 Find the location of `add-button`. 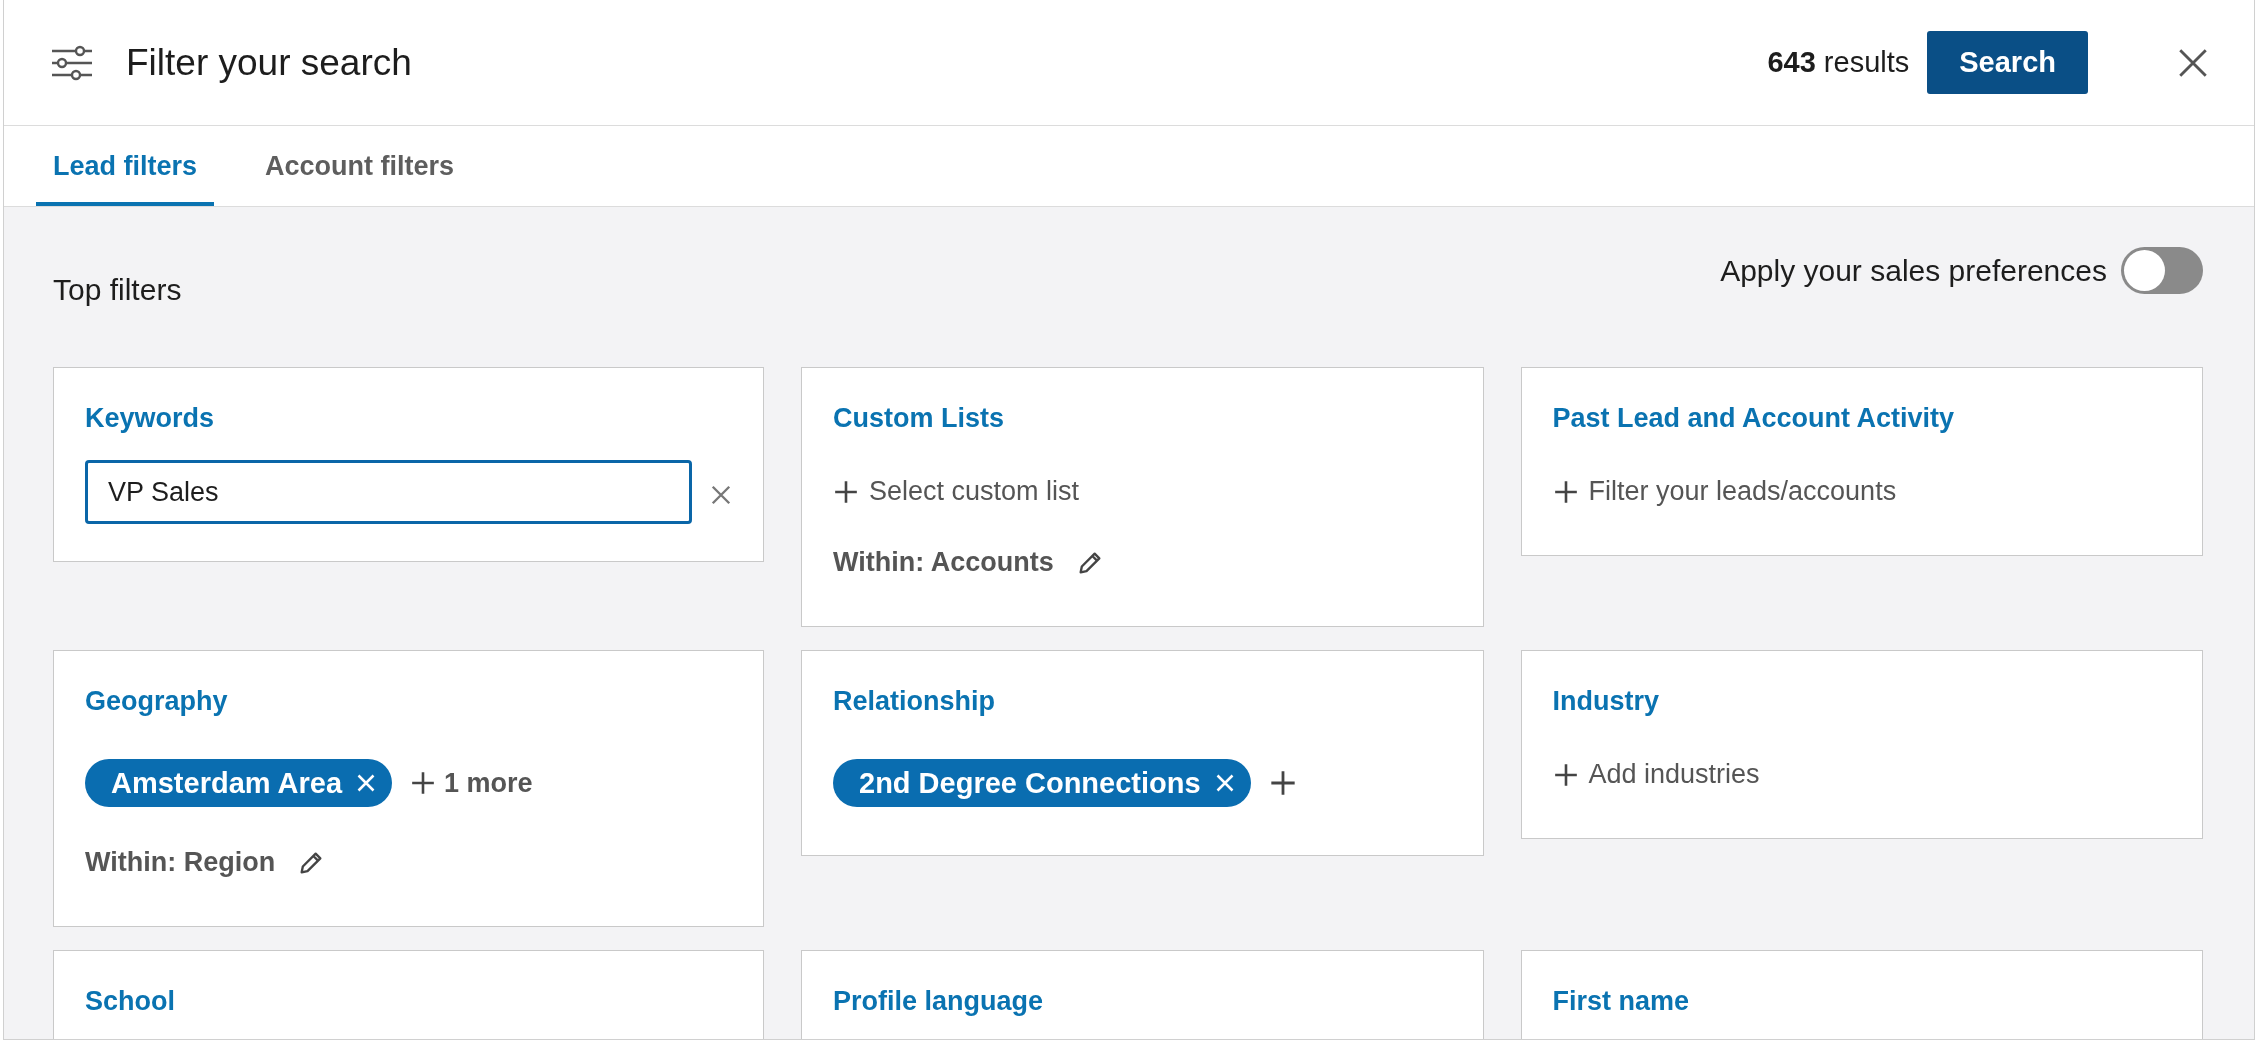

add-button is located at coordinates (1282, 783).